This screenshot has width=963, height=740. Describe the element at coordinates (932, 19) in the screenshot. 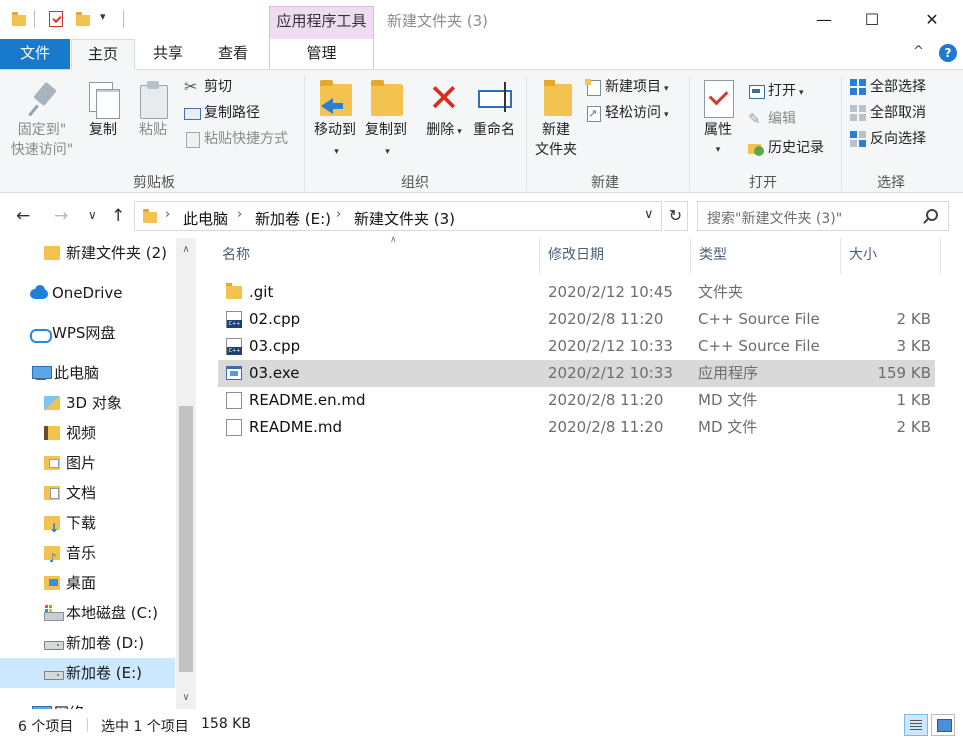

I see `close-button: ✕` at that location.